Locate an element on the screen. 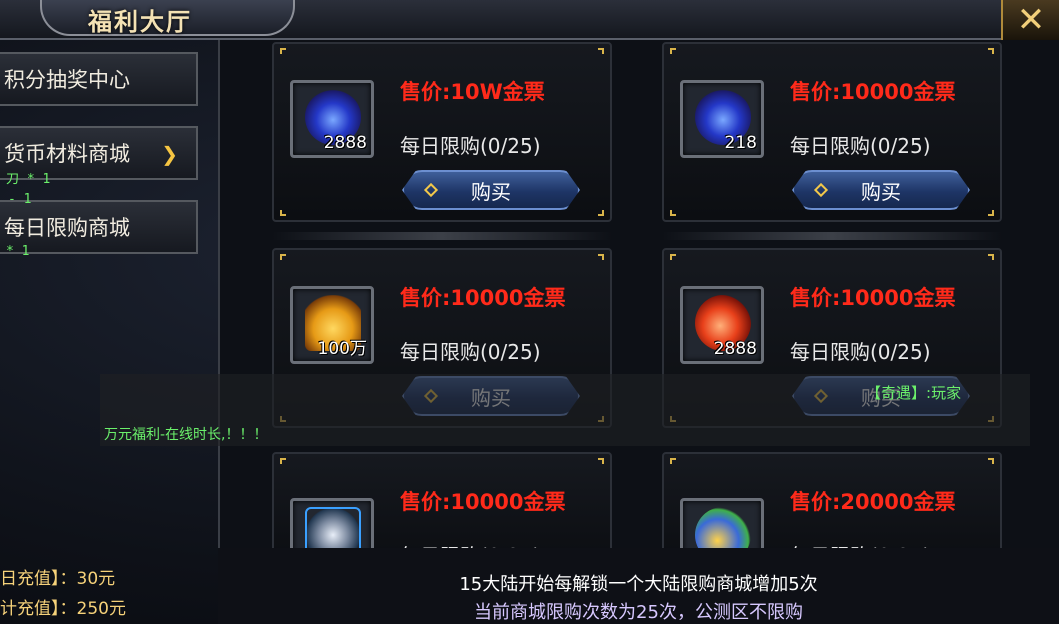  close-icon: ✕ is located at coordinates (1031, 20).